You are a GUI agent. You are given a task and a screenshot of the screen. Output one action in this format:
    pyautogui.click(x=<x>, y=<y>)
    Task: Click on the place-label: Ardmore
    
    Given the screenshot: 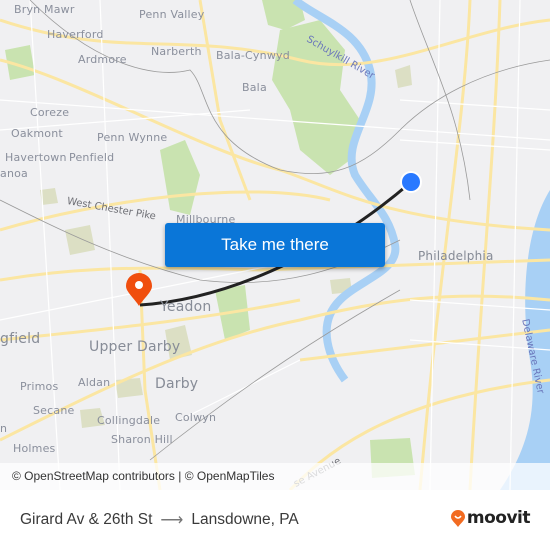 What is the action you would take?
    pyautogui.click(x=102, y=59)
    